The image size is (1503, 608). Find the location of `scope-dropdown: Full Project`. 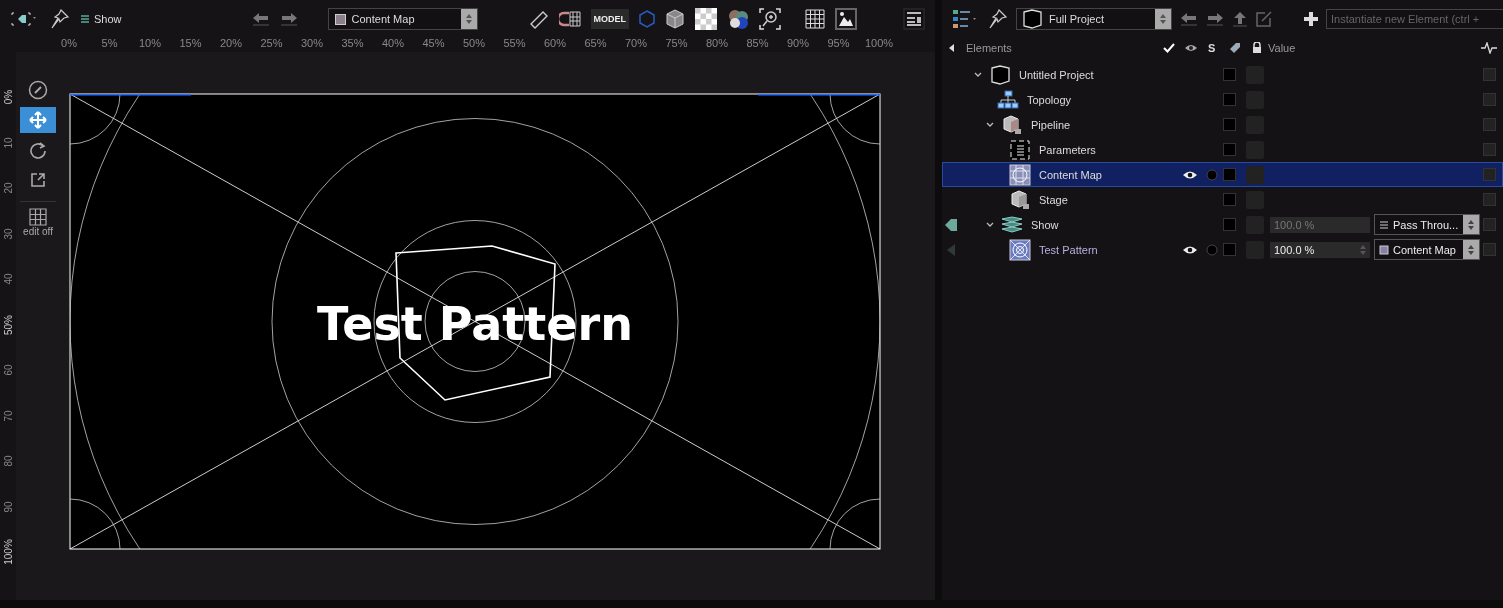

scope-dropdown: Full Project is located at coordinates (1094, 19).